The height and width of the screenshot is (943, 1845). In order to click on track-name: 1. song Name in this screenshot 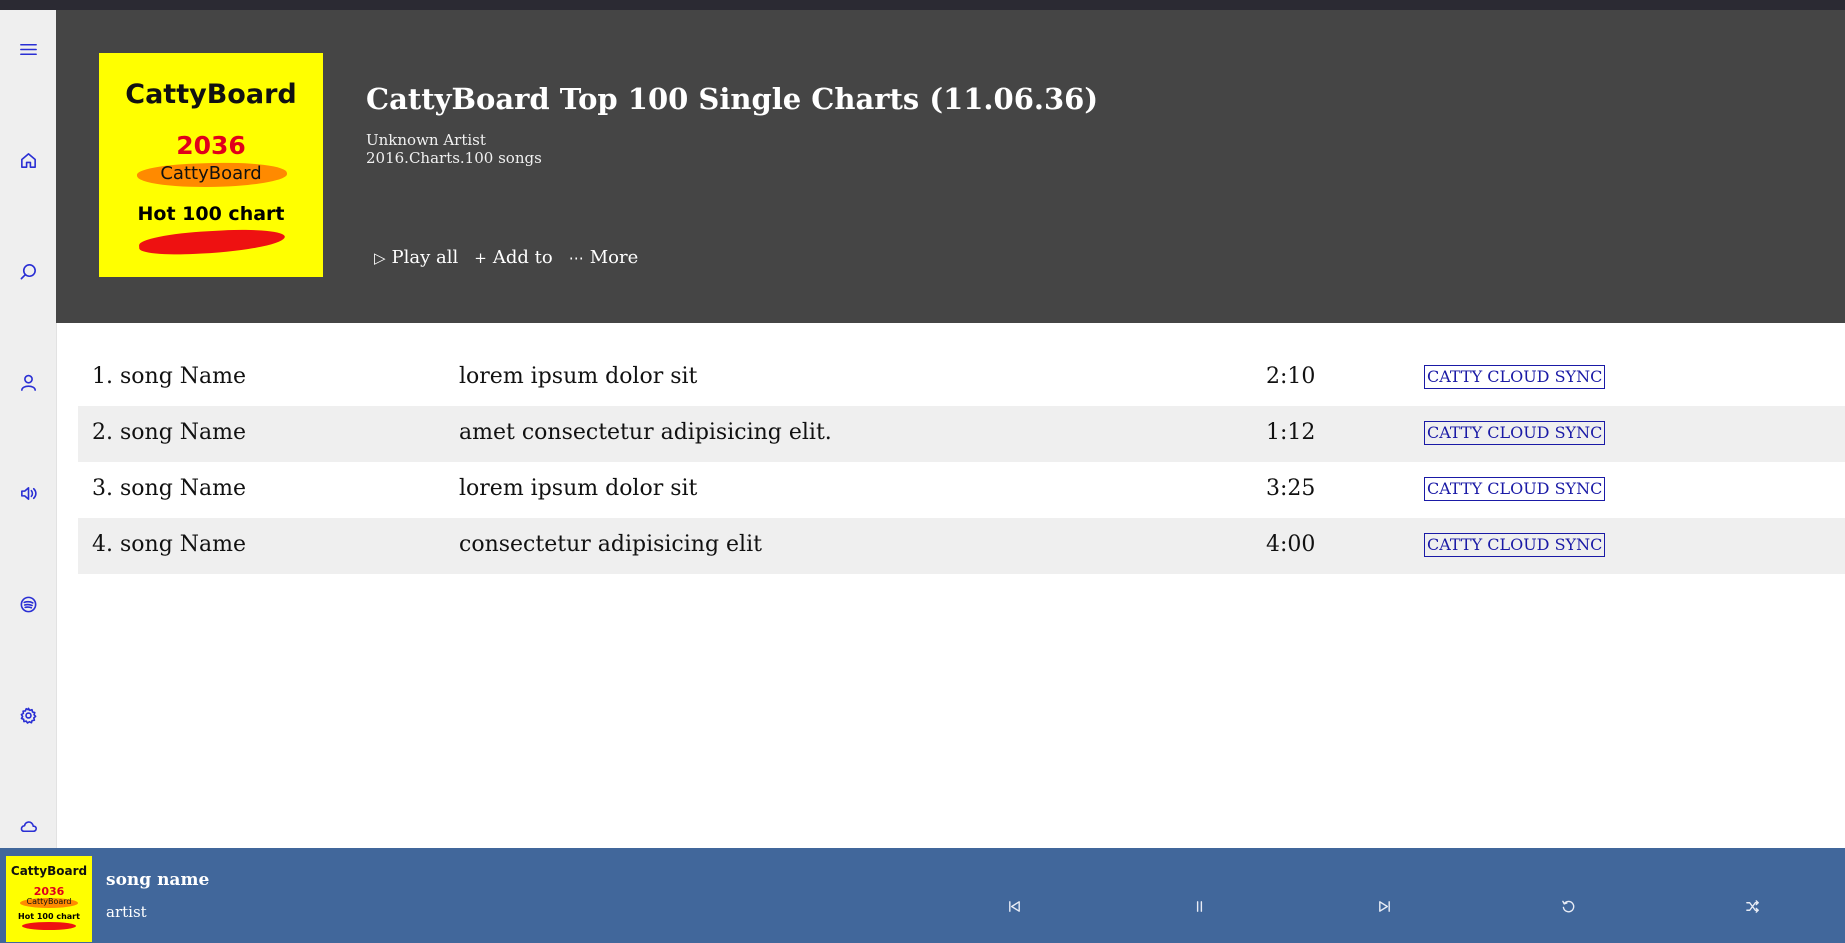, I will do `click(169, 376)`.